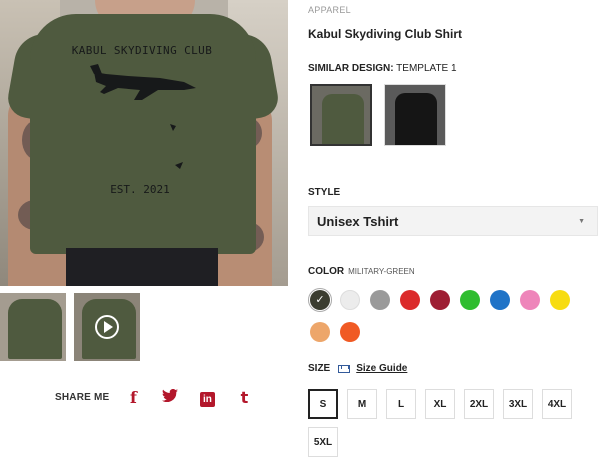  What do you see at coordinates (361, 271) in the screenshot?
I see `color-label: COLOR MILITARY-GREEN` at bounding box center [361, 271].